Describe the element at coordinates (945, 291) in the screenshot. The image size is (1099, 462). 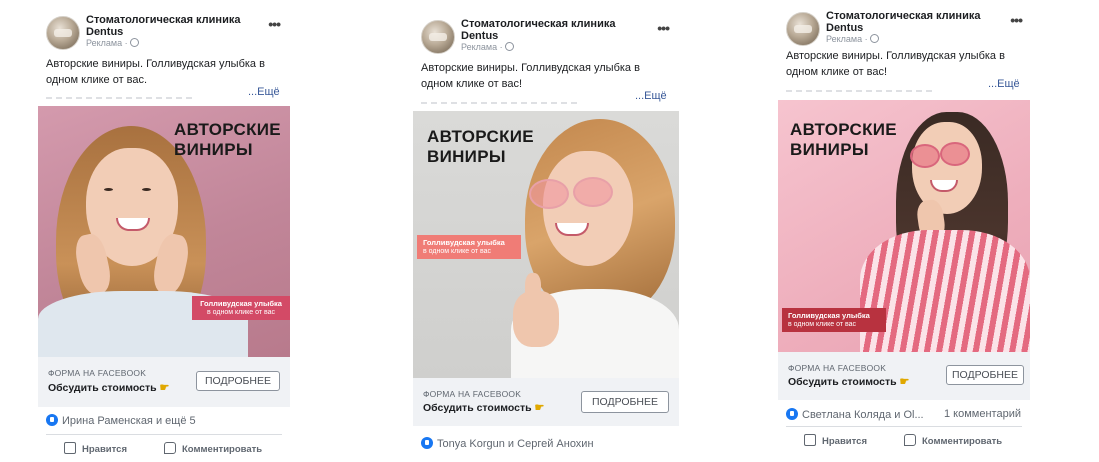
I see `striped-shirt-shape` at that location.